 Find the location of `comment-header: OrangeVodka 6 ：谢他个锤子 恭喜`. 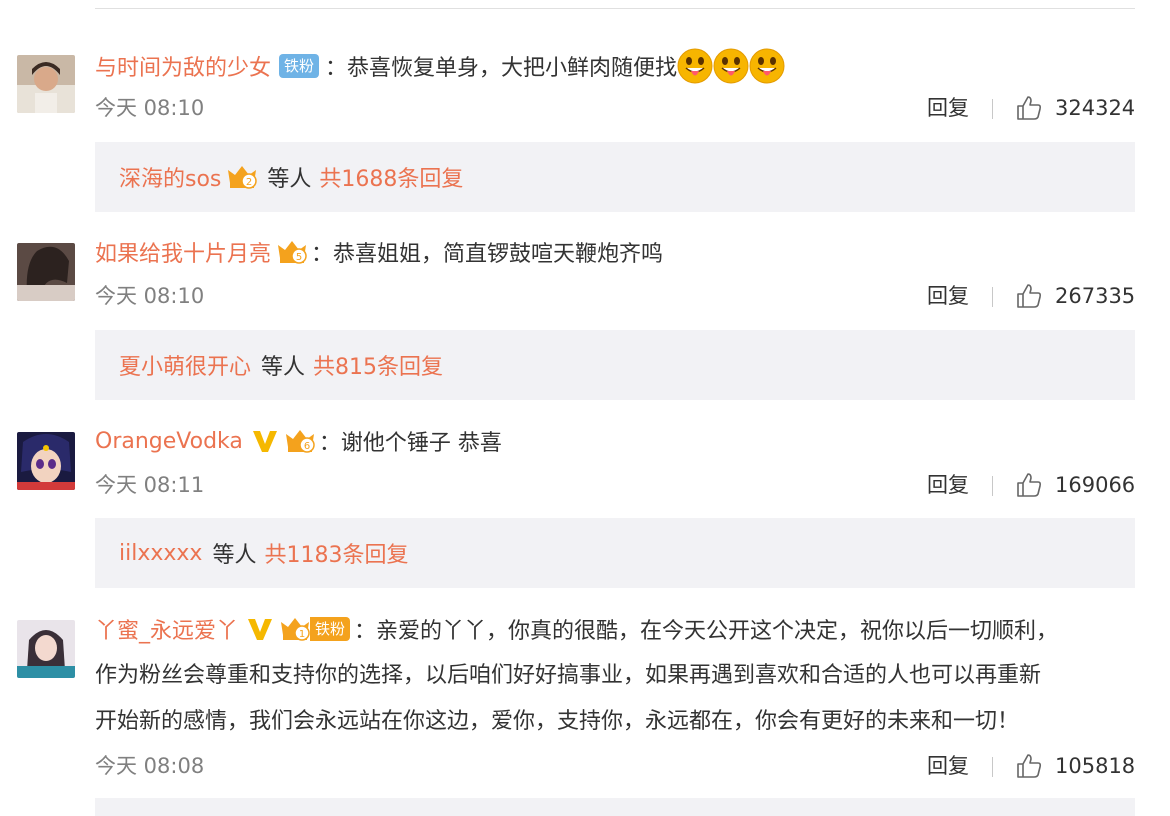

comment-header: OrangeVodka 6 ：谢他个锤子 恭喜 is located at coordinates (298, 441).